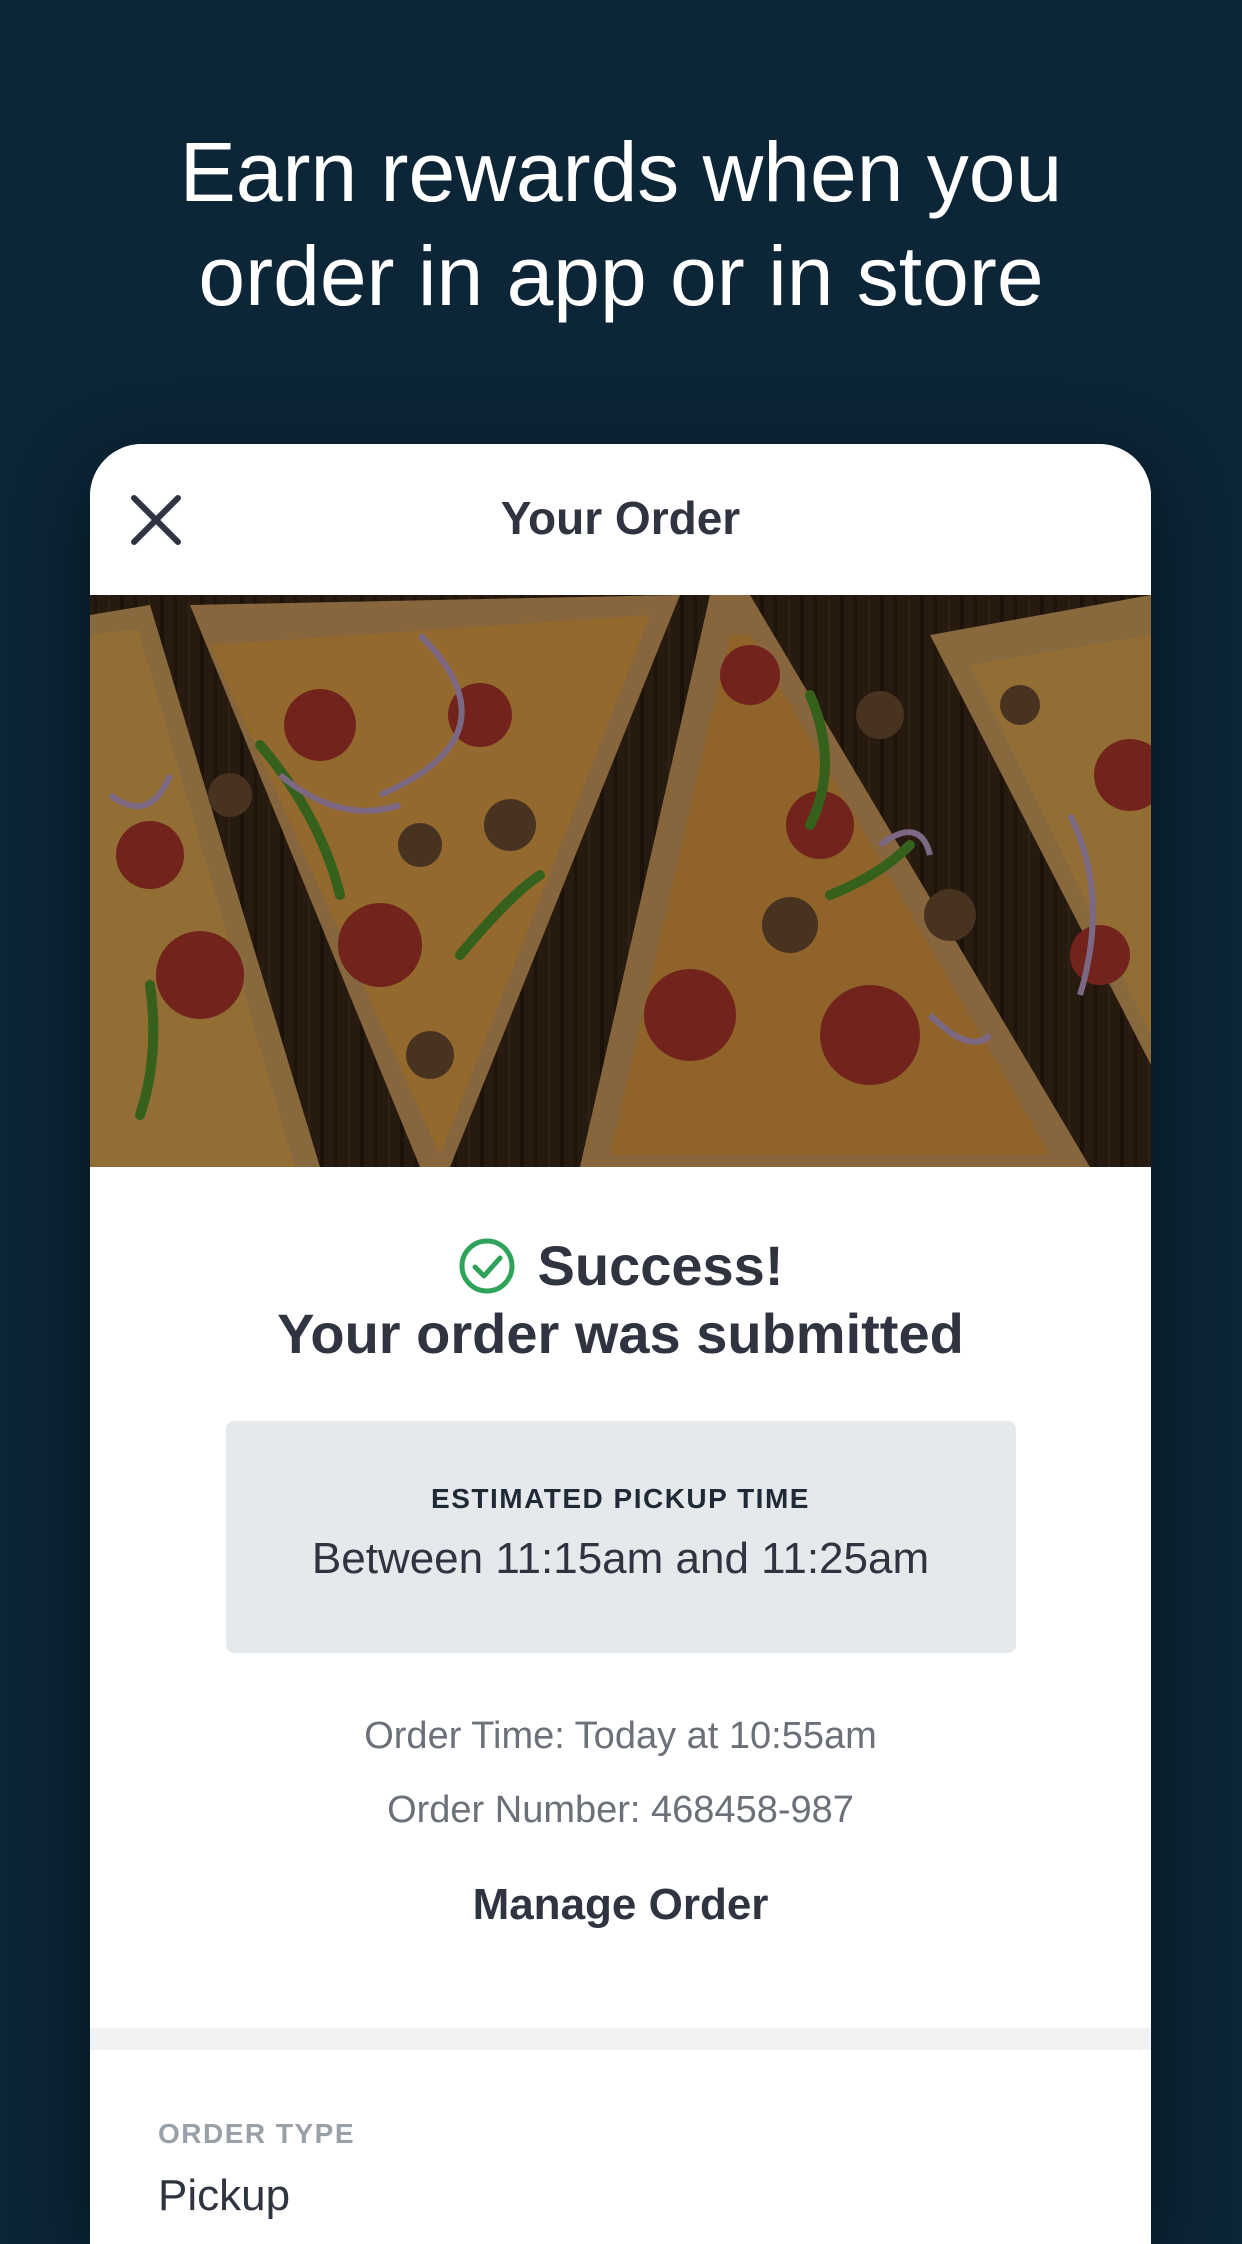 The width and height of the screenshot is (1242, 2244). What do you see at coordinates (257, 2133) in the screenshot?
I see `order-type-label: ORDER TYPE` at bounding box center [257, 2133].